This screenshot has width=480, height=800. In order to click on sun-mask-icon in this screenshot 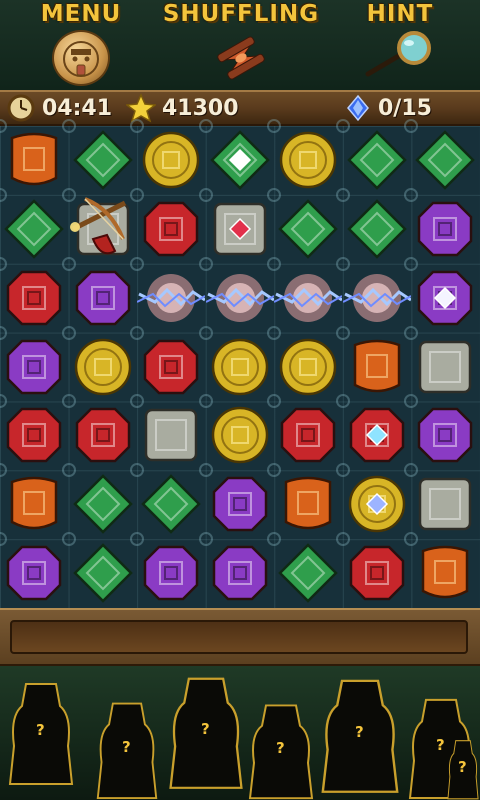, I will do `click(81, 58)`.